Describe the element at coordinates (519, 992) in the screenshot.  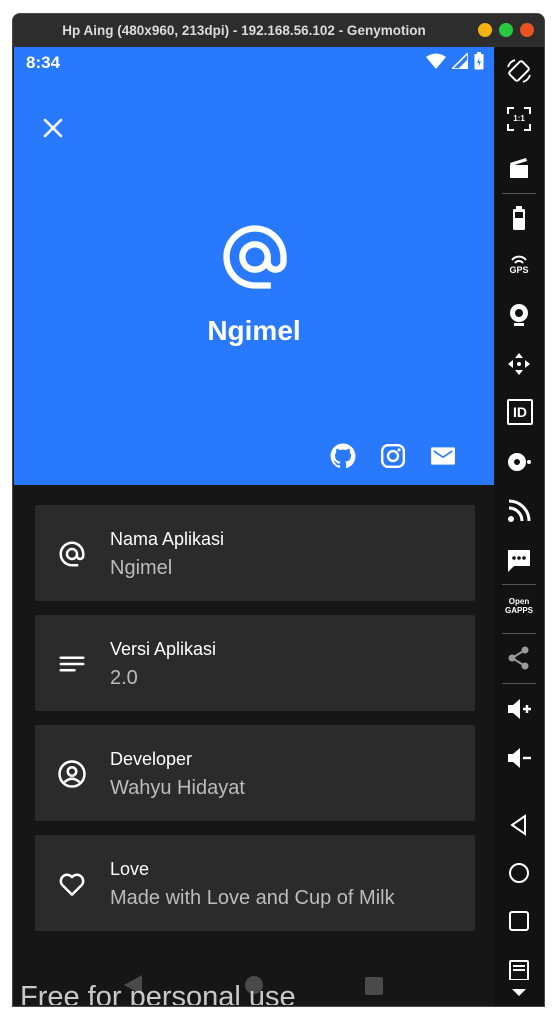
I see `chevron-down-icon` at that location.